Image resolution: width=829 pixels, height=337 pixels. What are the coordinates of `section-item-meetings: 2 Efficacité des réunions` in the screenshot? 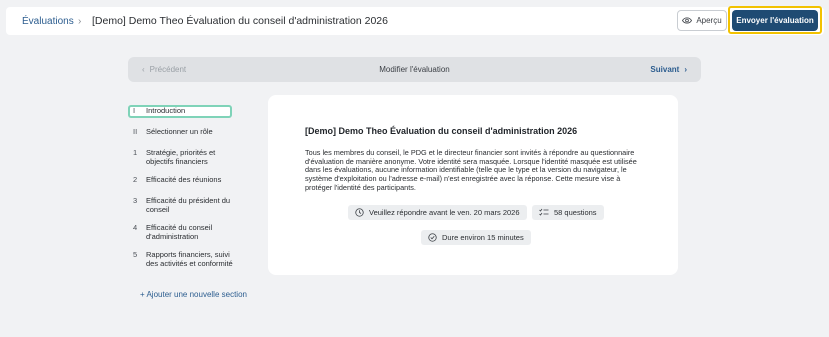 It's located at (183, 180).